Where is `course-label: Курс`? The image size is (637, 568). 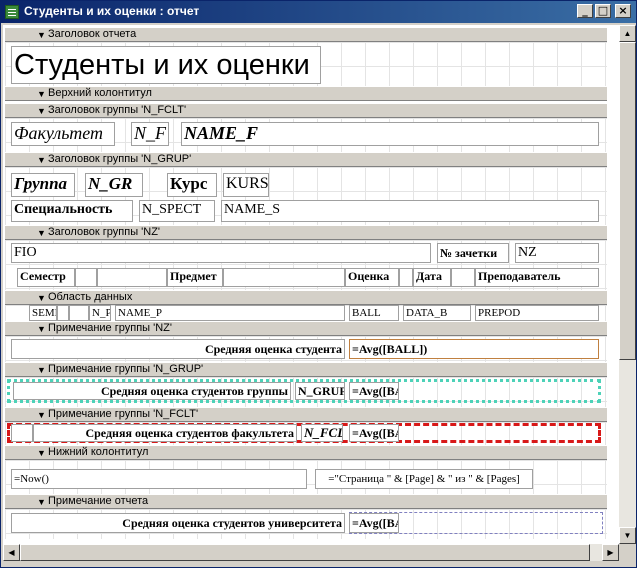 course-label: Курс is located at coordinates (192, 185).